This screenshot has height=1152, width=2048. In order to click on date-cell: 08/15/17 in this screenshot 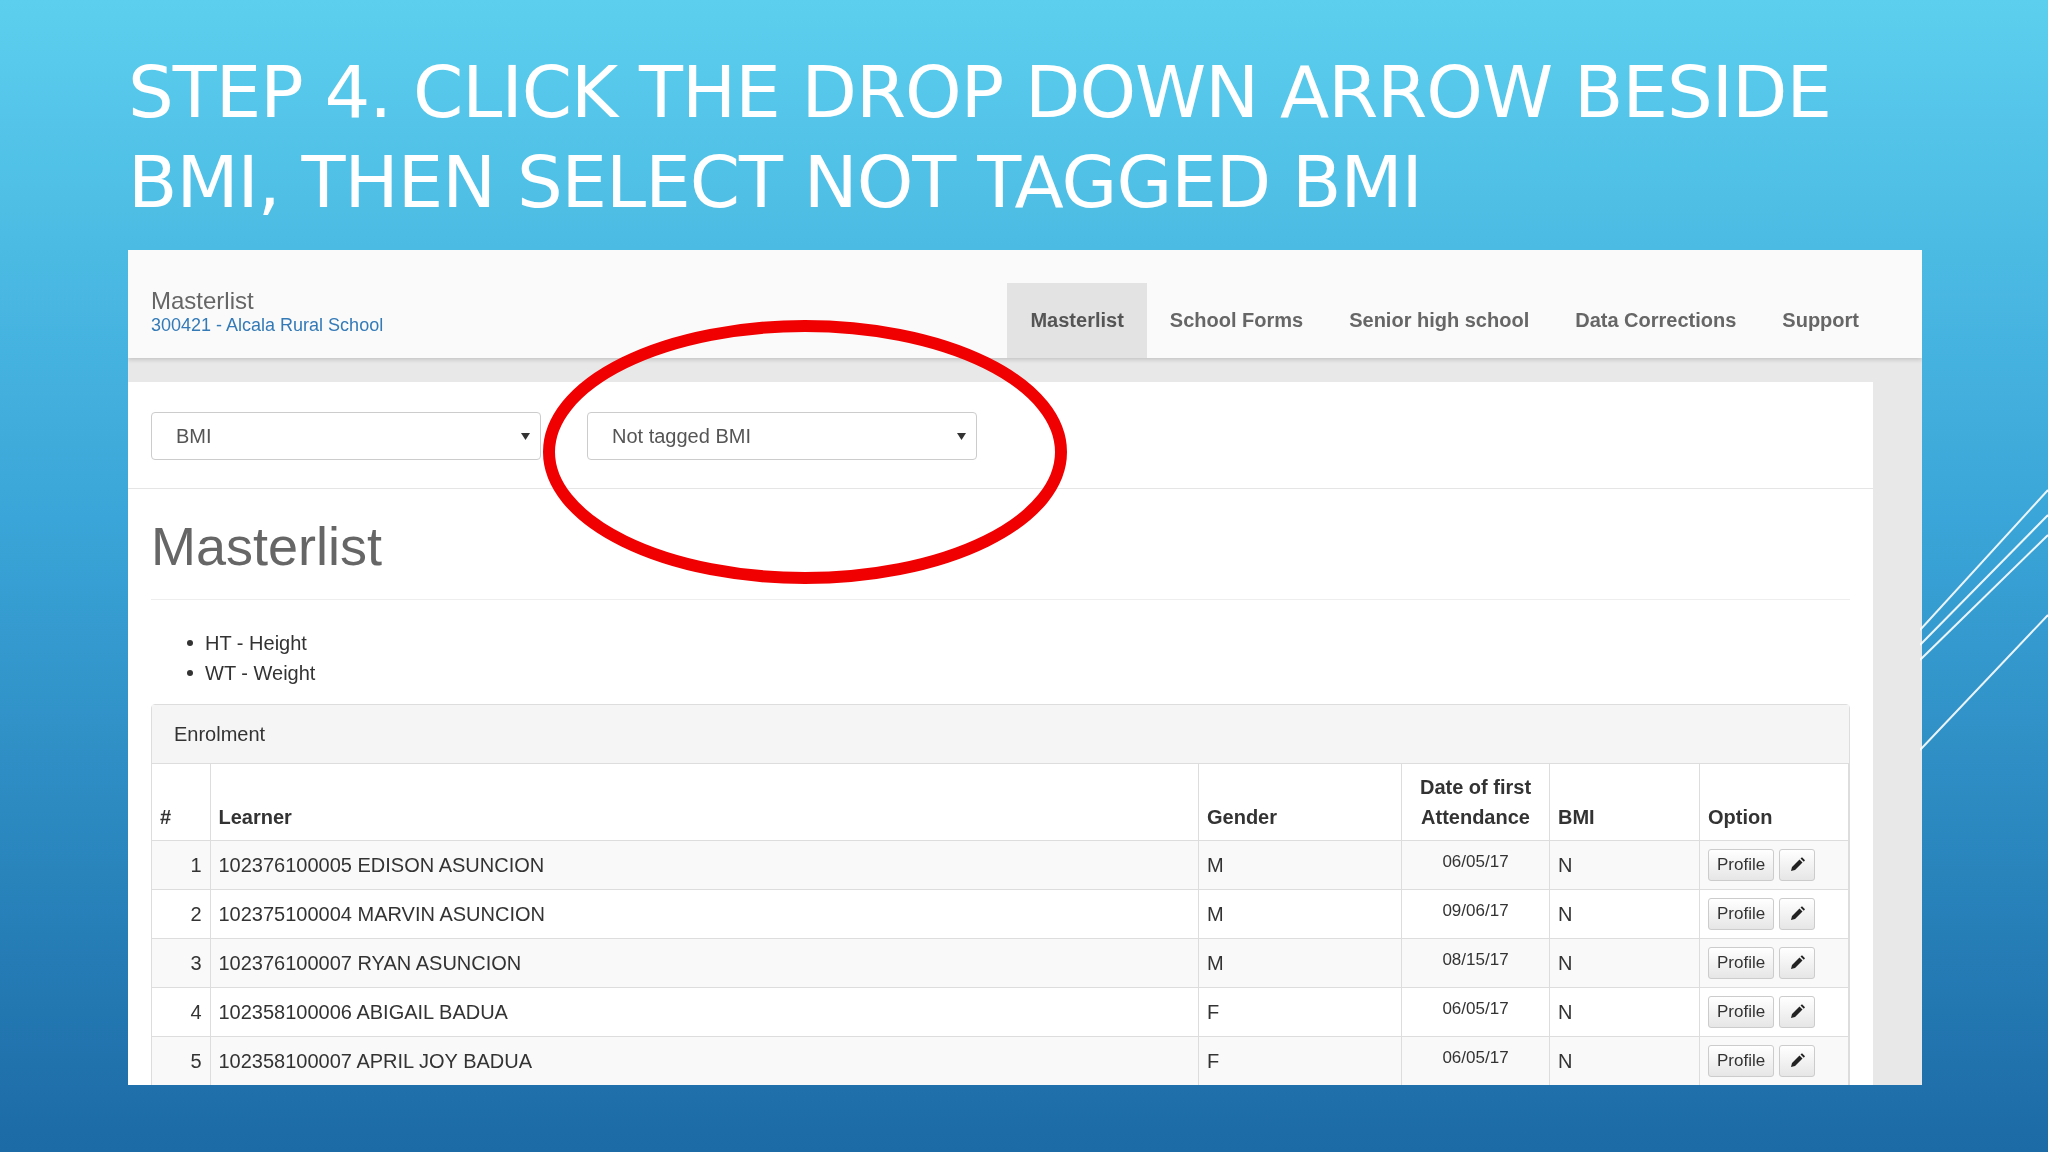, I will do `click(1475, 963)`.